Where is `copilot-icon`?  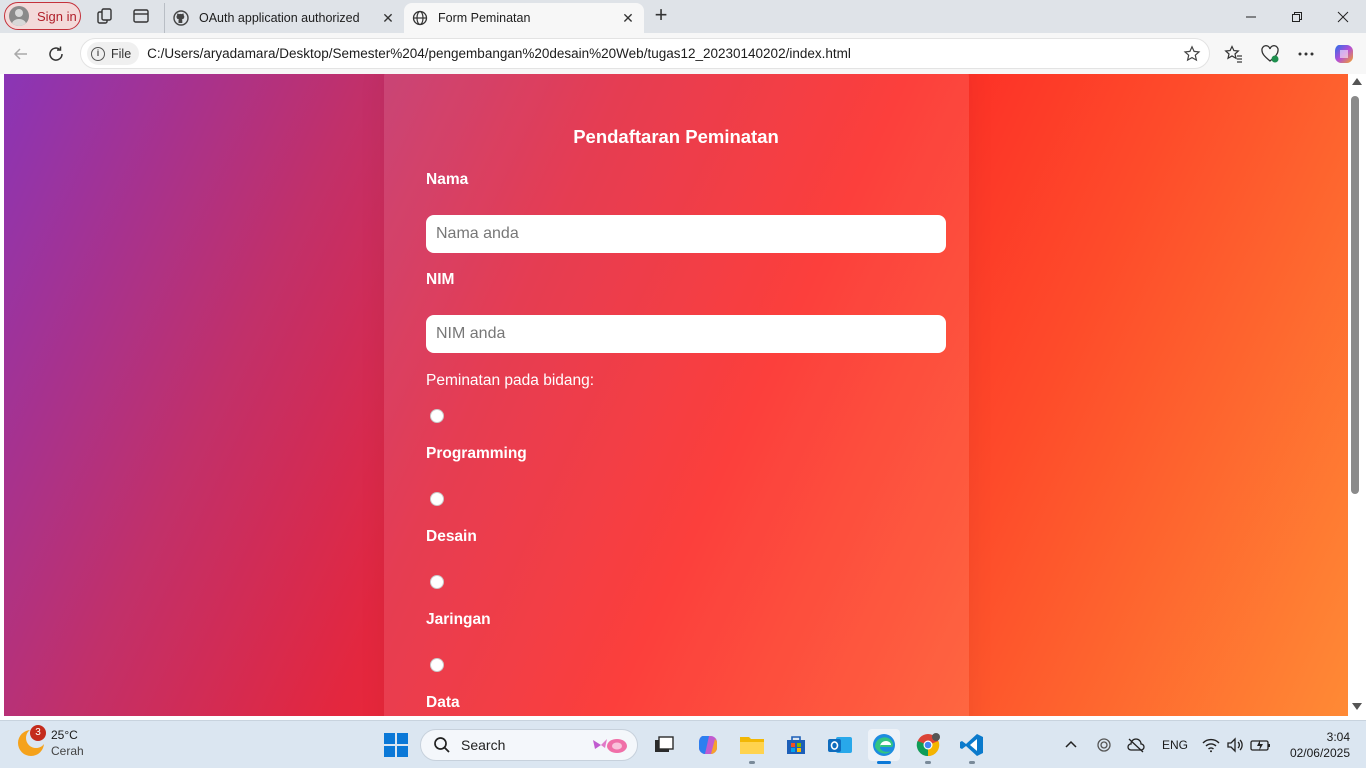
copilot-icon is located at coordinates (1344, 54).